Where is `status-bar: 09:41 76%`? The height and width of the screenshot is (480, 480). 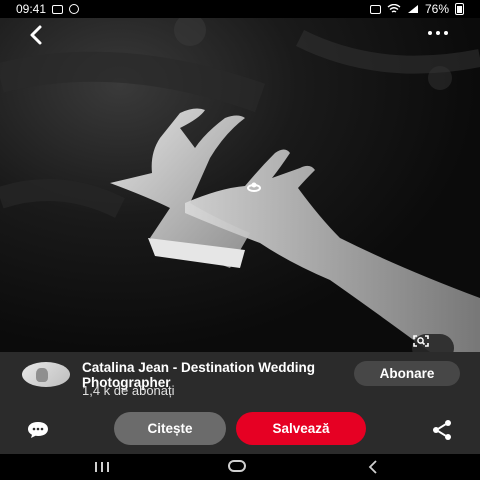 status-bar: 09:41 76% is located at coordinates (240, 9).